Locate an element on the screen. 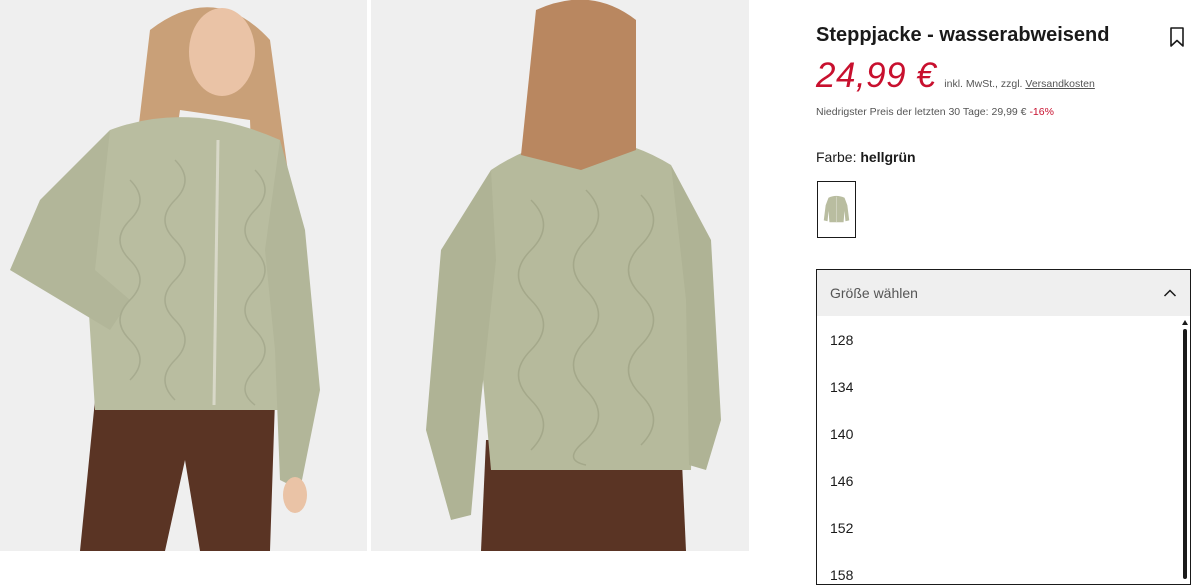  color-swatch-hellgruen is located at coordinates (836, 209).